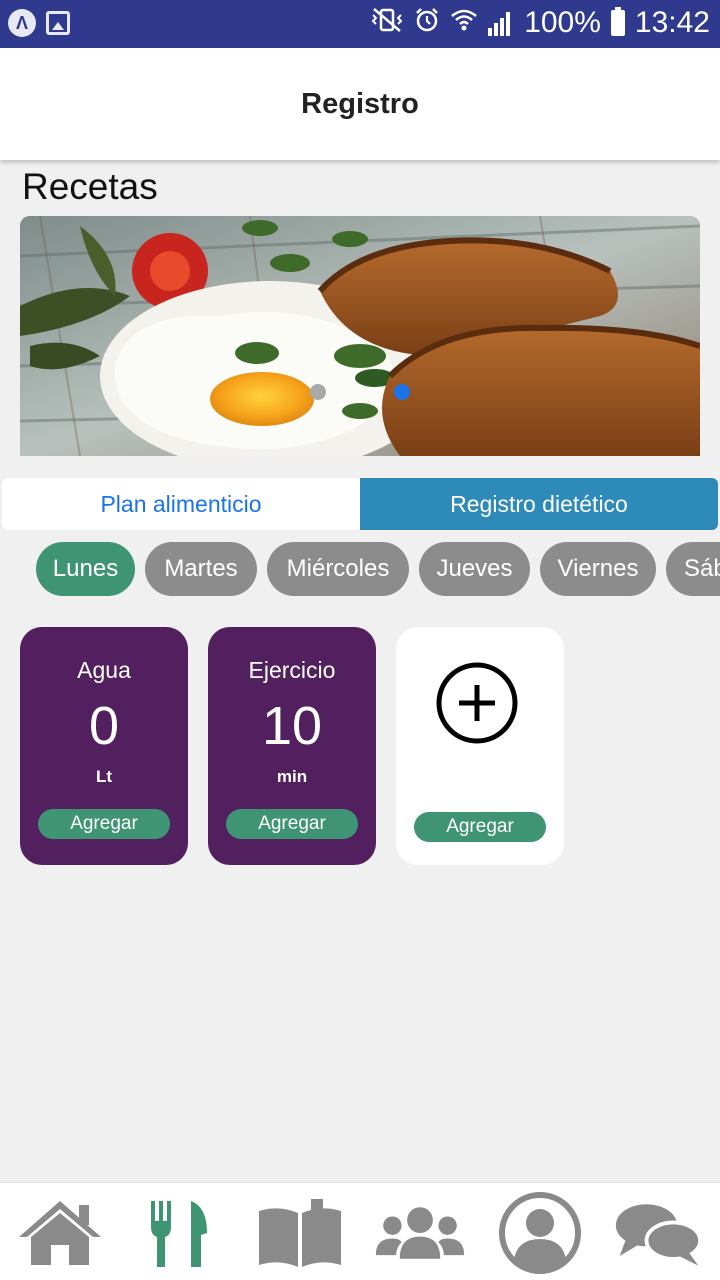  What do you see at coordinates (22, 23) in the screenshot?
I see `app-a-icon: Λ` at bounding box center [22, 23].